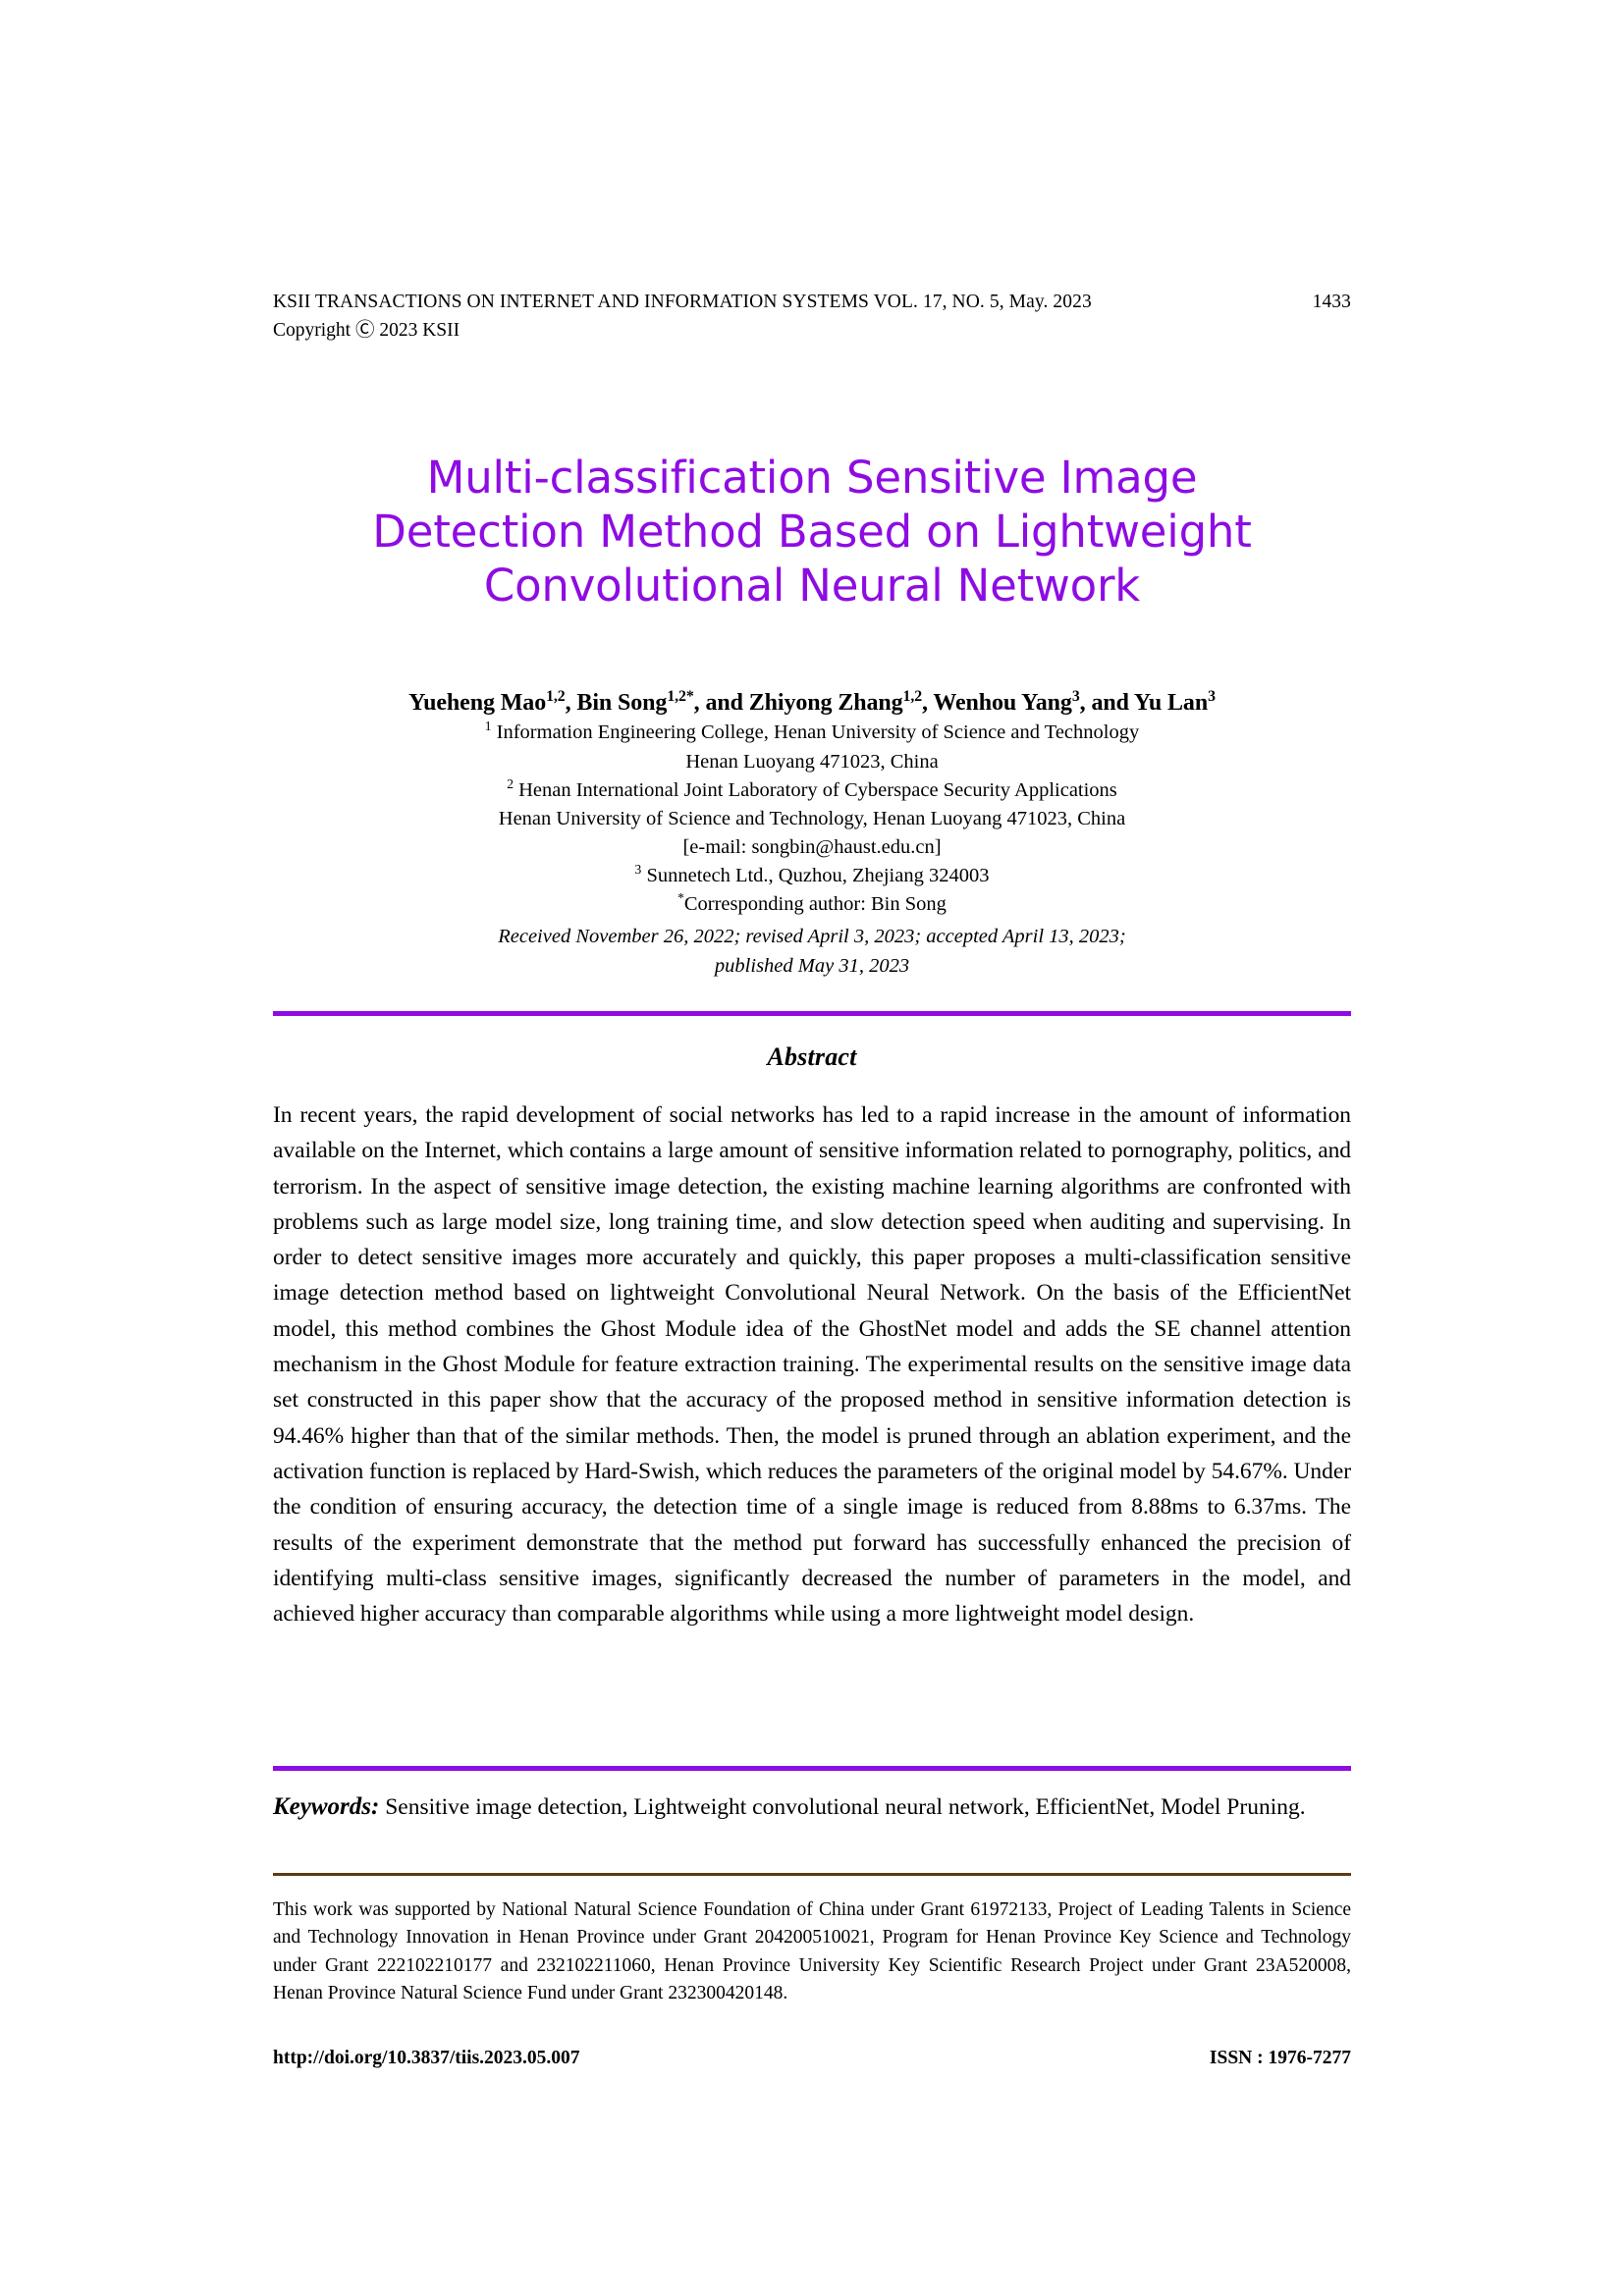 The width and height of the screenshot is (1624, 2296). What do you see at coordinates (812, 1057) in the screenshot?
I see `abstract-heading: Abstract` at bounding box center [812, 1057].